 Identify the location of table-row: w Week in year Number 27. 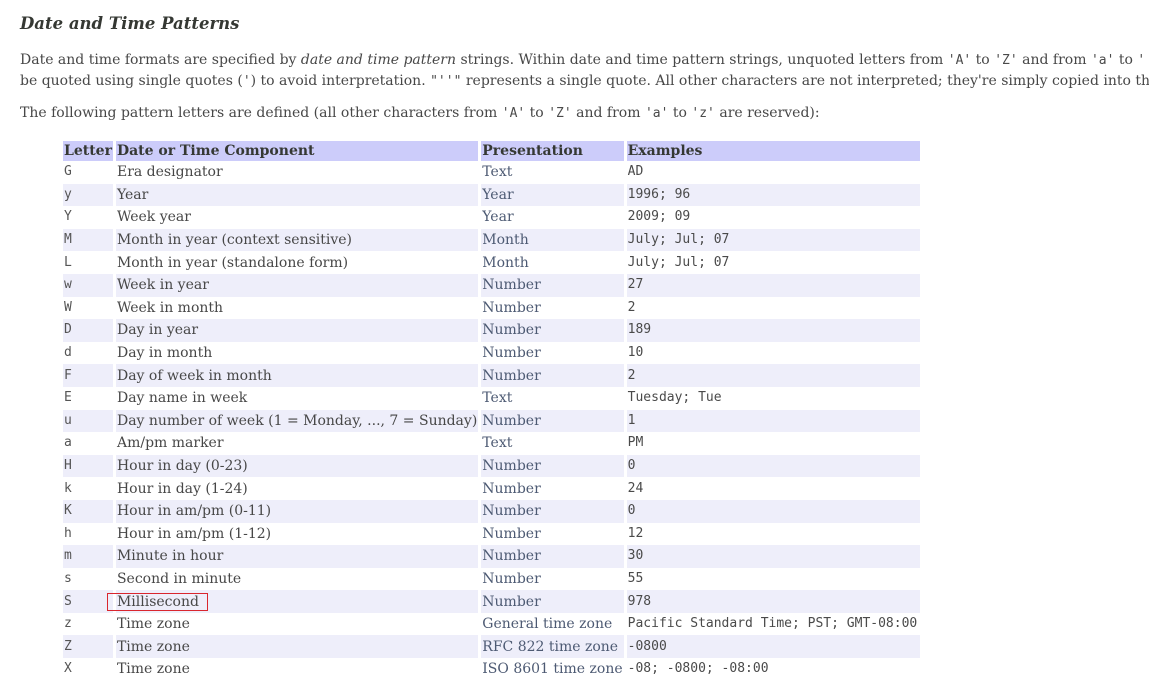
(491, 285).